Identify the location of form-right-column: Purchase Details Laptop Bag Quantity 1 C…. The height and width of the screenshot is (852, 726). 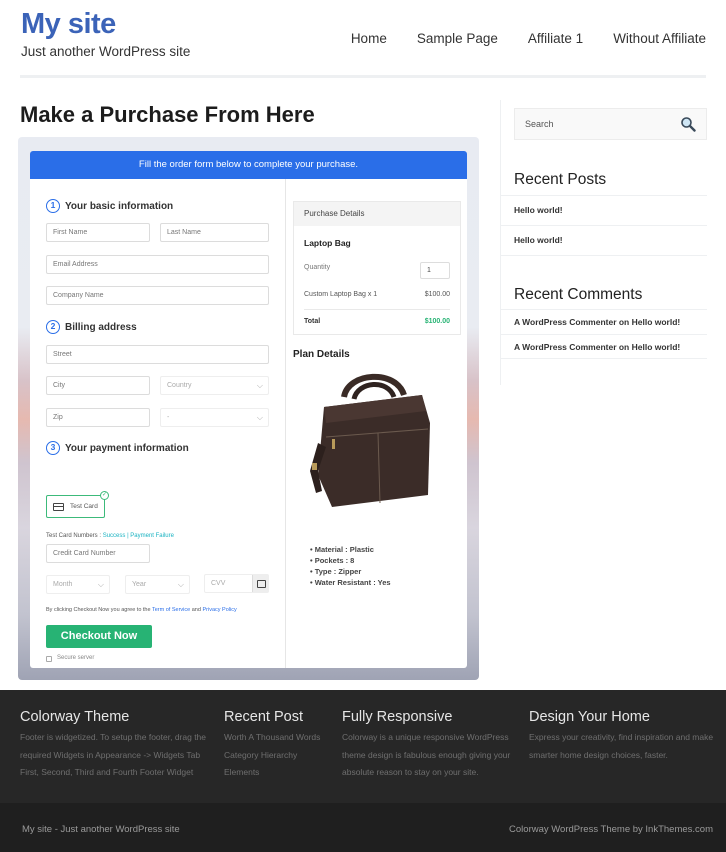
(376, 423).